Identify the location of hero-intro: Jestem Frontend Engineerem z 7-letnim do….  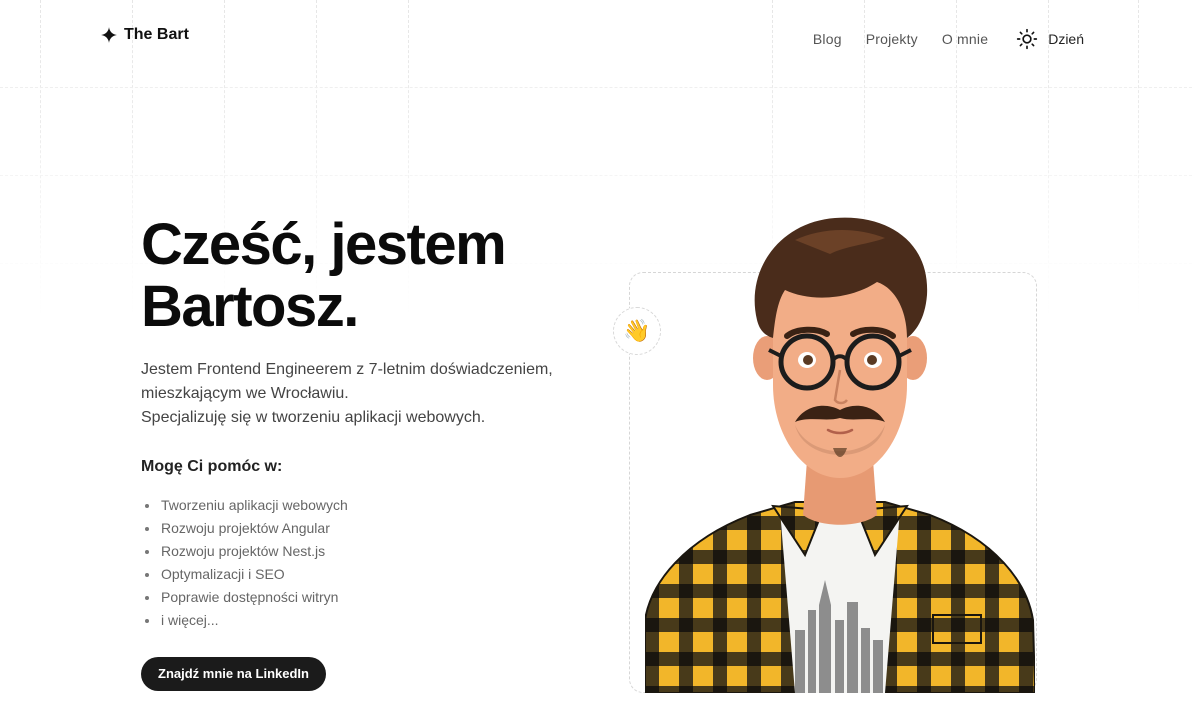
(371, 394).